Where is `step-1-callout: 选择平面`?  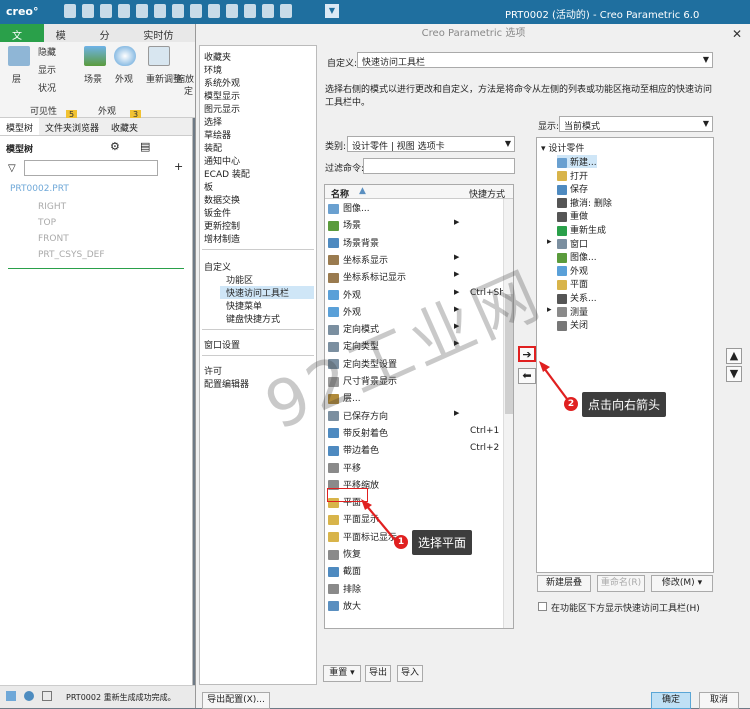 step-1-callout: 选择平面 is located at coordinates (442, 542).